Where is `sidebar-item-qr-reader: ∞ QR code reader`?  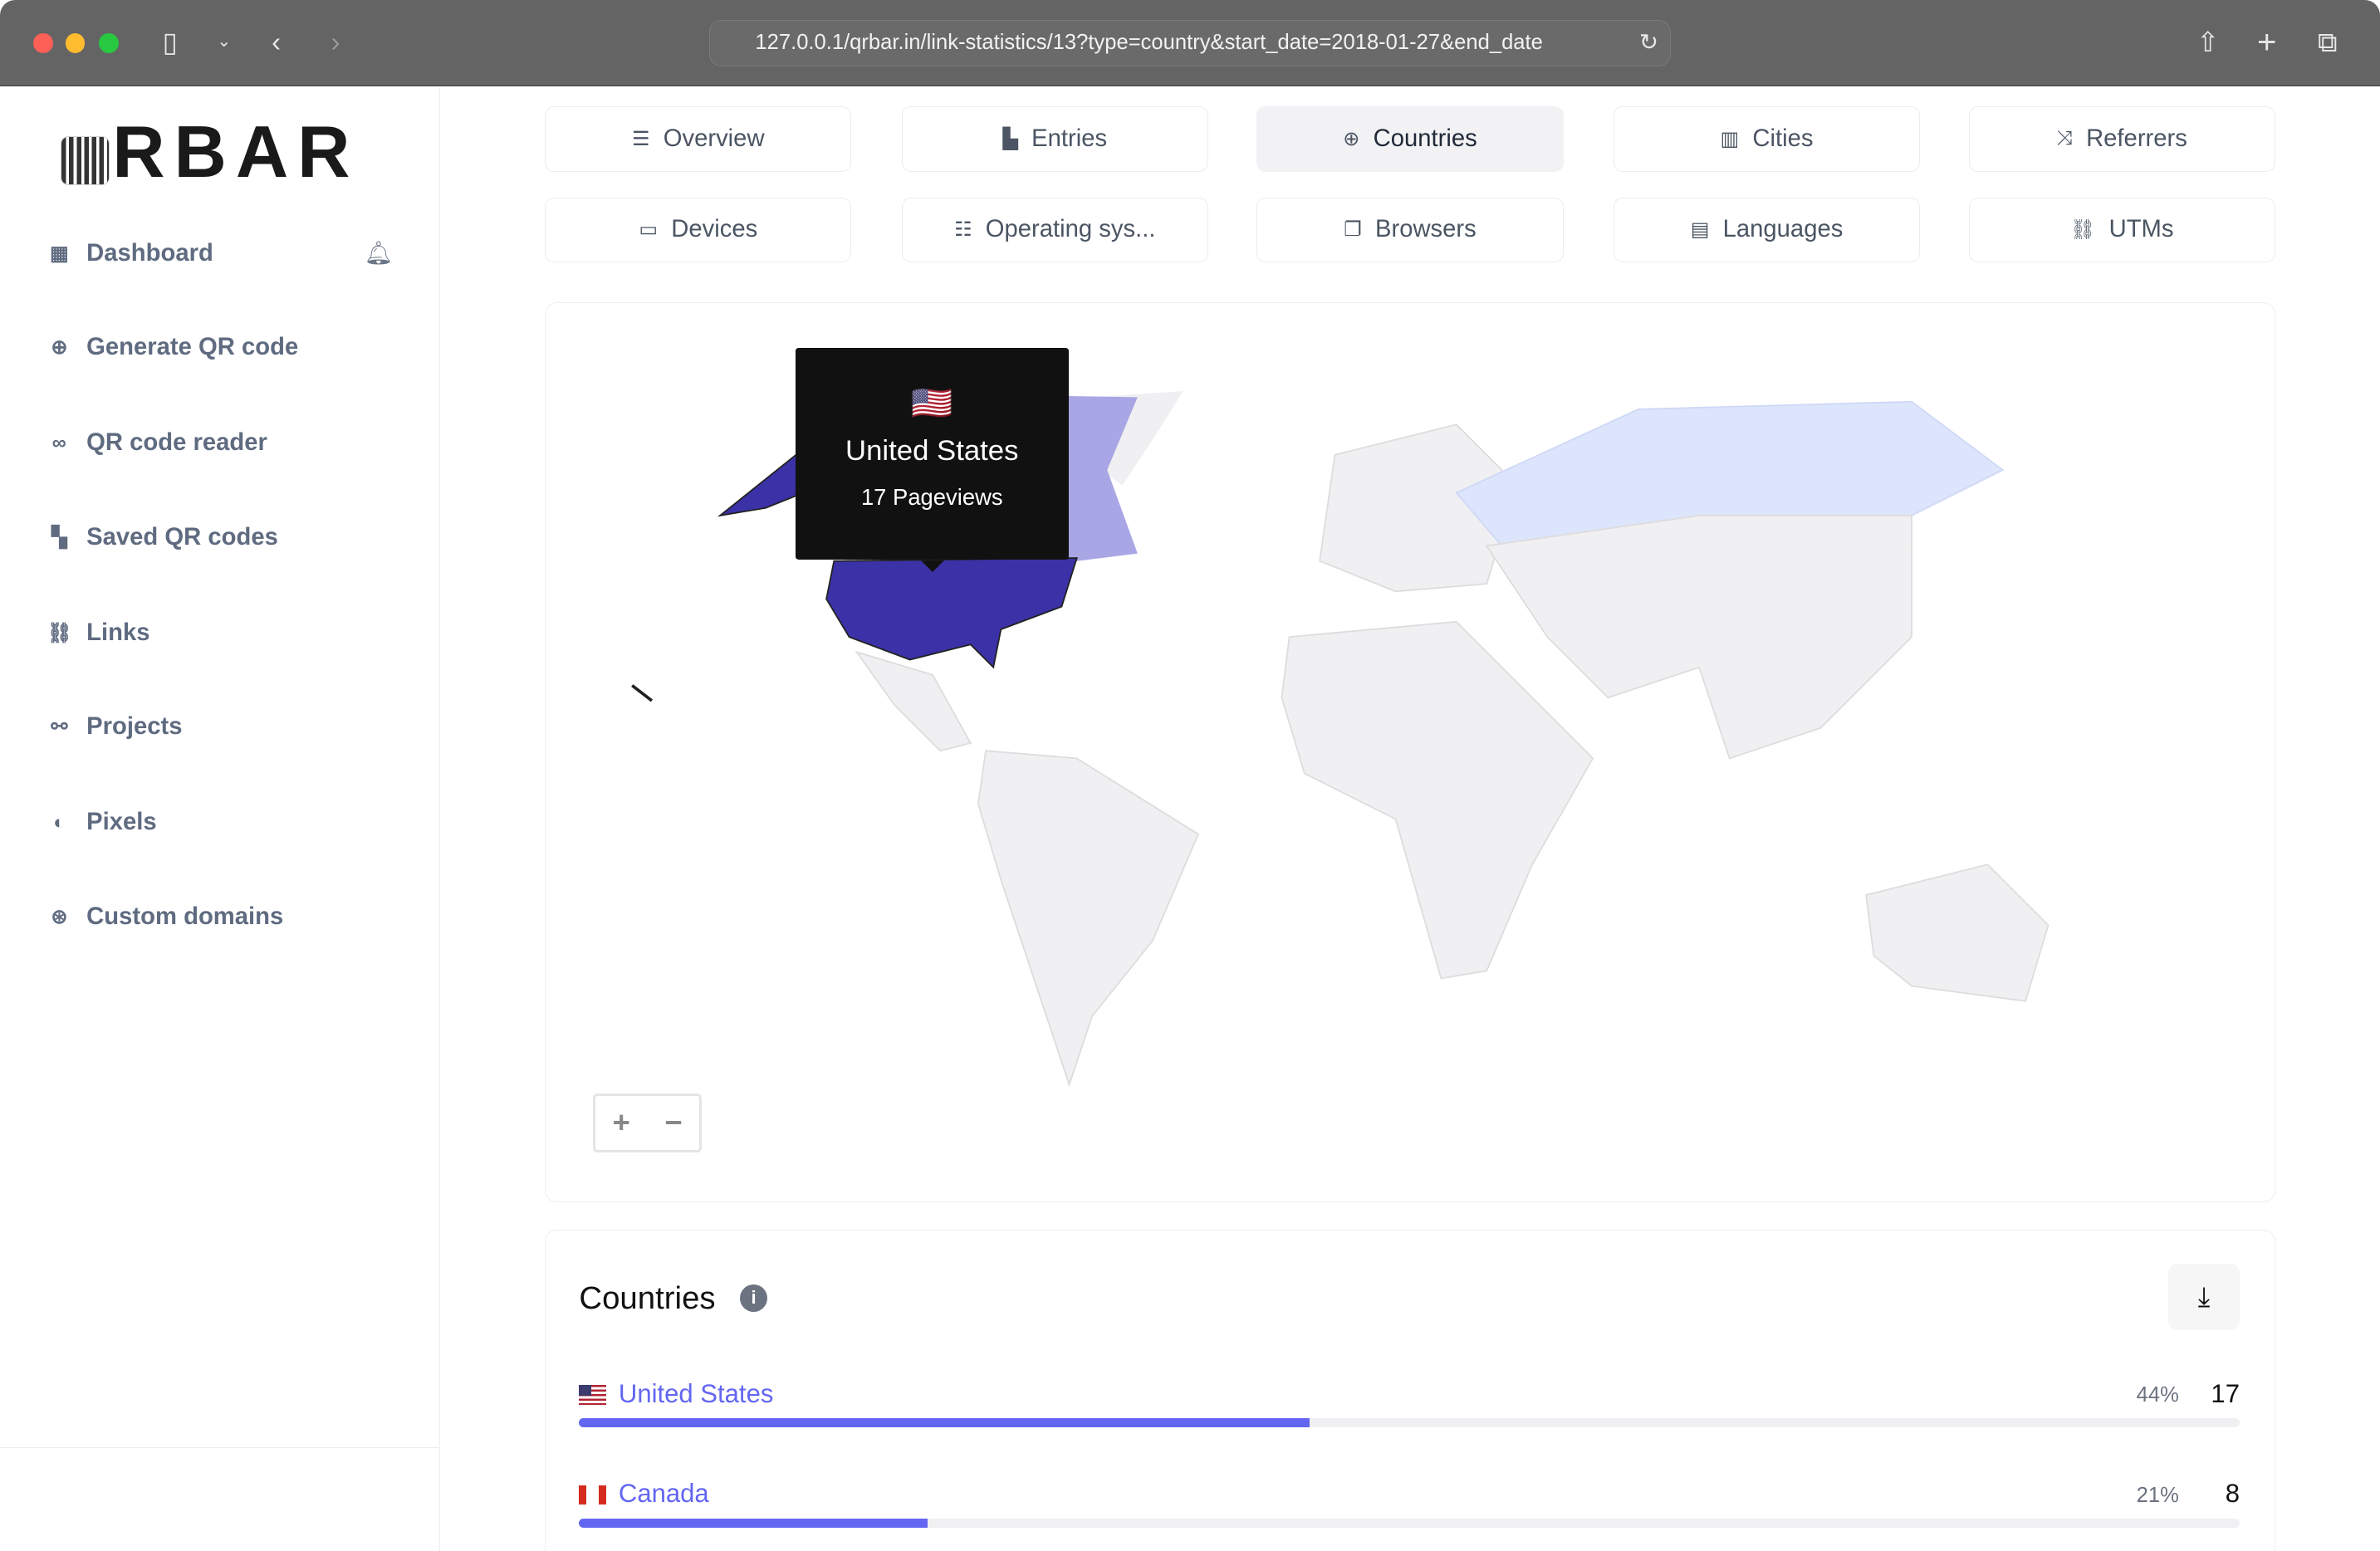
sidebar-item-qr-reader: ∞ QR code reader is located at coordinates (157, 443).